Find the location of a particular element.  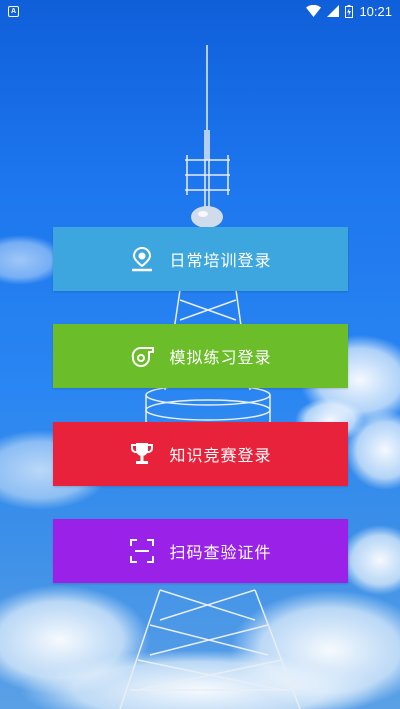

signal-icon is located at coordinates (333, 11).